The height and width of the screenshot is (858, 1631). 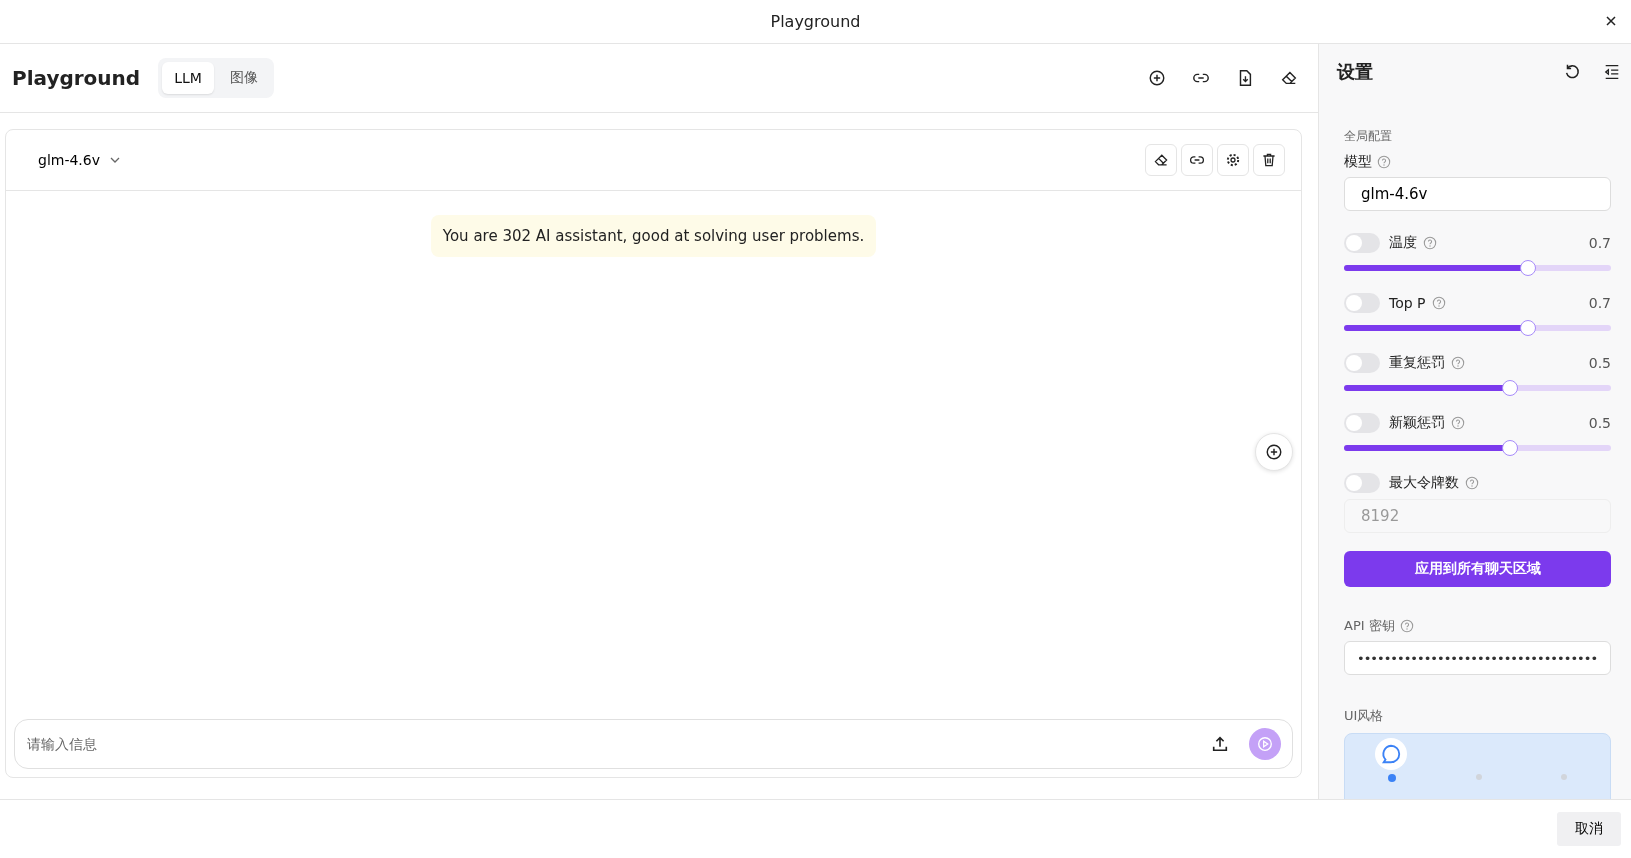 I want to click on settings-button, so click(x=1233, y=160).